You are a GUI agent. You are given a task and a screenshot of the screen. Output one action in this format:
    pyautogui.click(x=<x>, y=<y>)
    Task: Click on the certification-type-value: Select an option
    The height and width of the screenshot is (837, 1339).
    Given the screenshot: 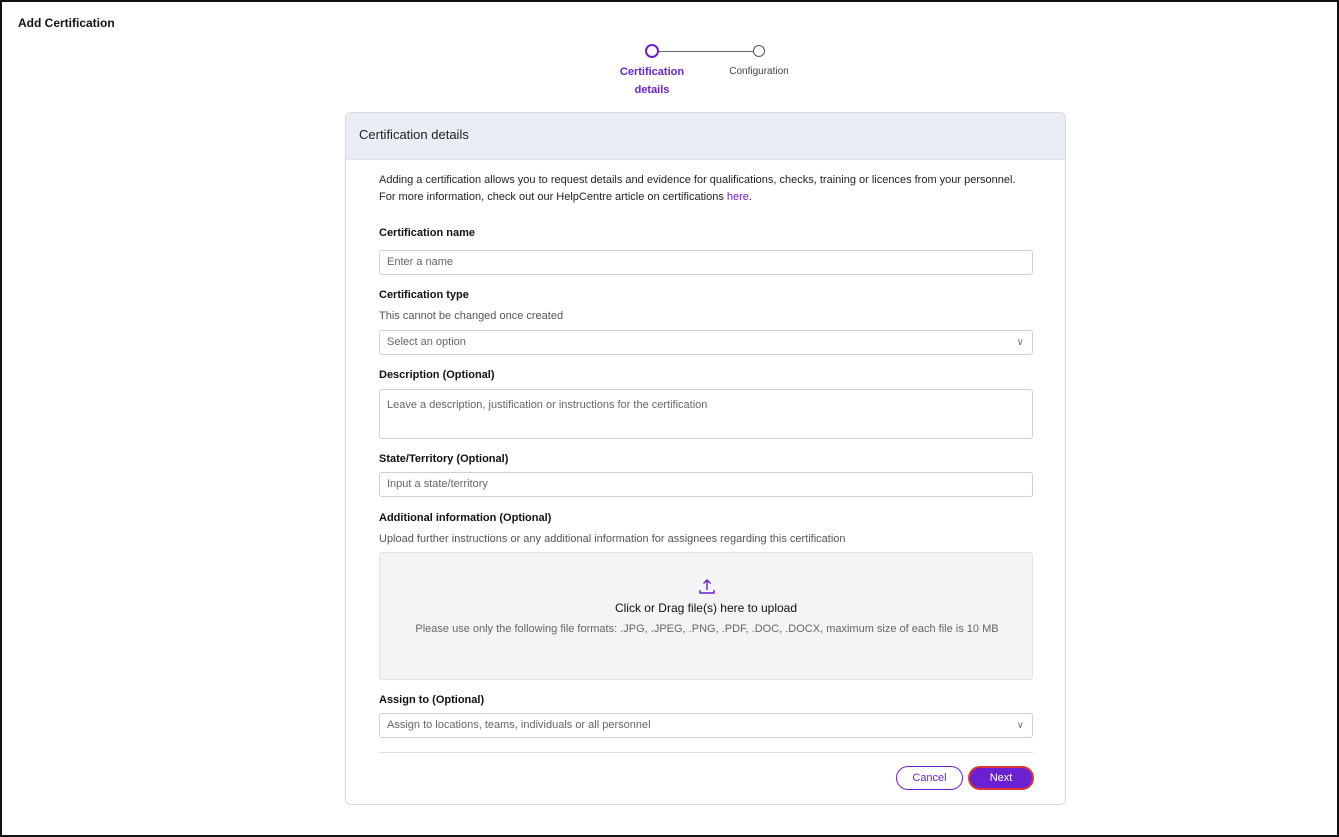 What is the action you would take?
    pyautogui.click(x=426, y=342)
    